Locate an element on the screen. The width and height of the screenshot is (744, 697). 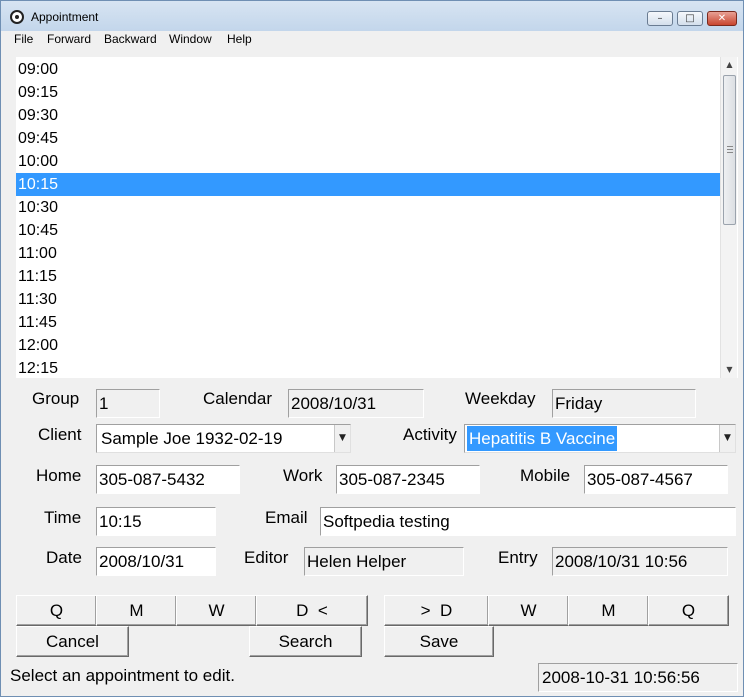
back-quarter-button: Q is located at coordinates (56, 610).